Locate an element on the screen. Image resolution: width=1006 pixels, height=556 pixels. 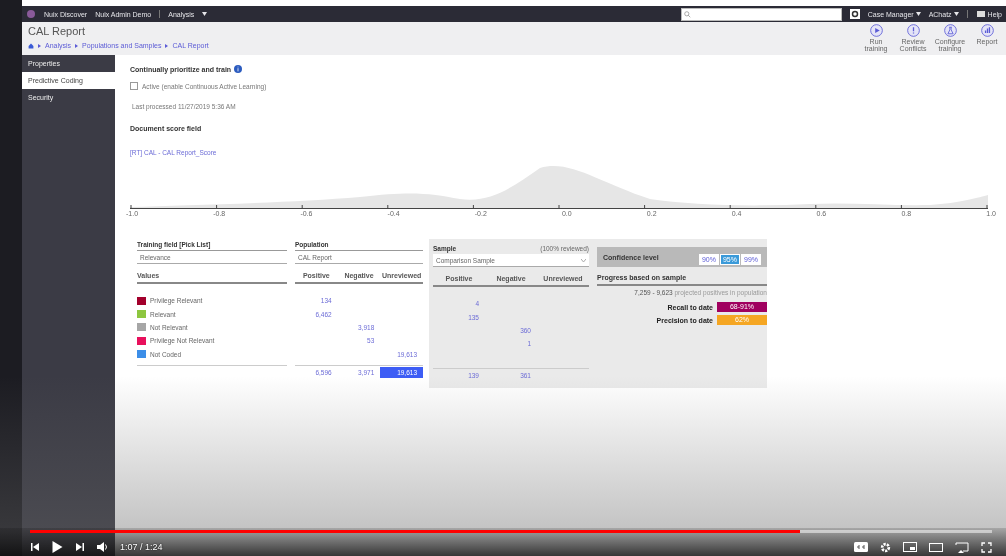
search-icon is located at coordinates (687, 14).